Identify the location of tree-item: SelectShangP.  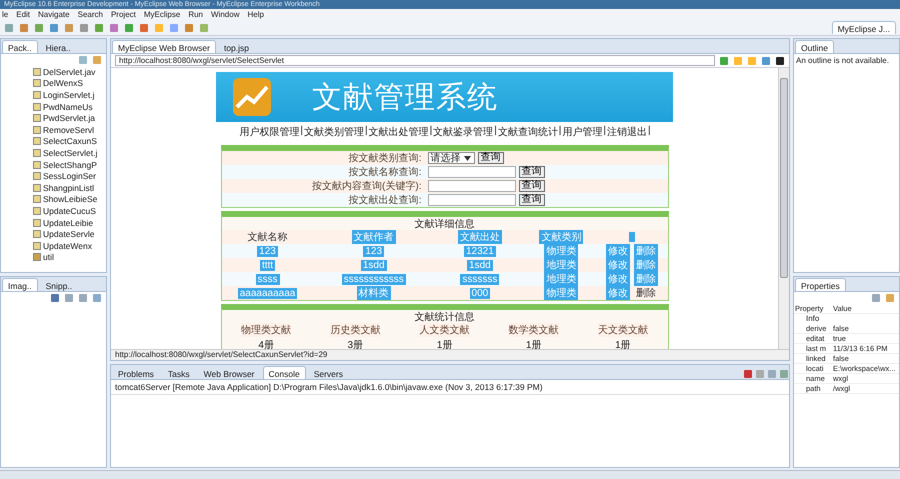
(70, 165).